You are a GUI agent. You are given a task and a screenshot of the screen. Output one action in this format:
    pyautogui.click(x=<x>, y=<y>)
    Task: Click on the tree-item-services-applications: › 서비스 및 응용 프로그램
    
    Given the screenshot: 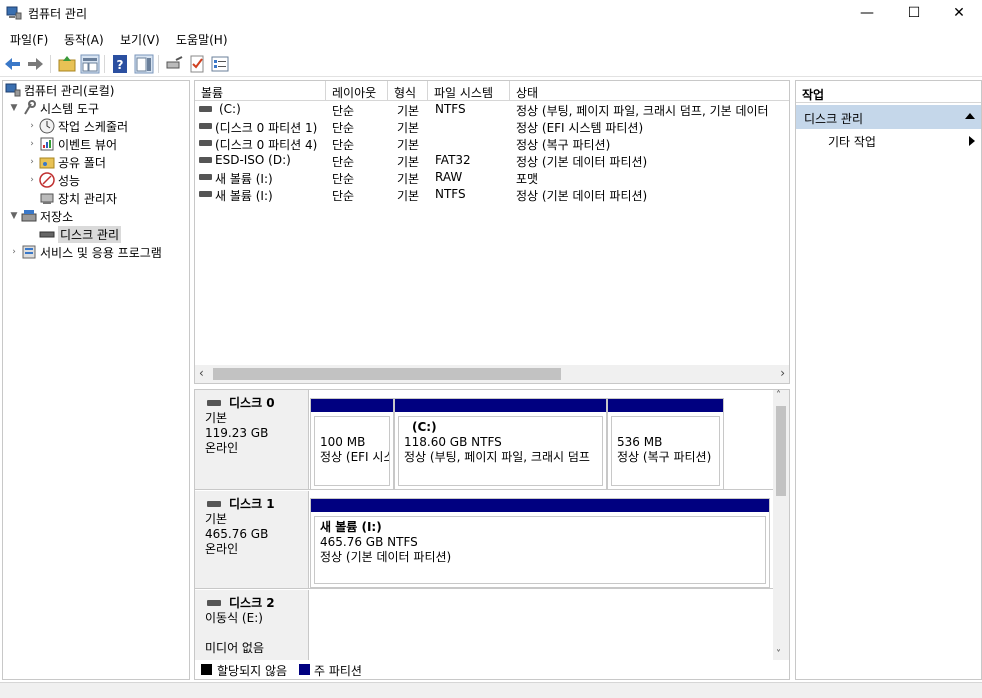 What is the action you would take?
    pyautogui.click(x=84, y=252)
    